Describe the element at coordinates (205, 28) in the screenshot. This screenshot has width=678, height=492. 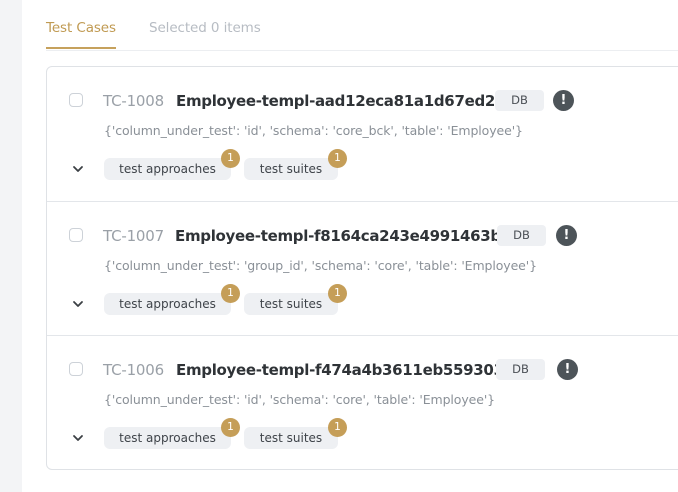
I see `selected-items-counter: Selected 0 items` at that location.